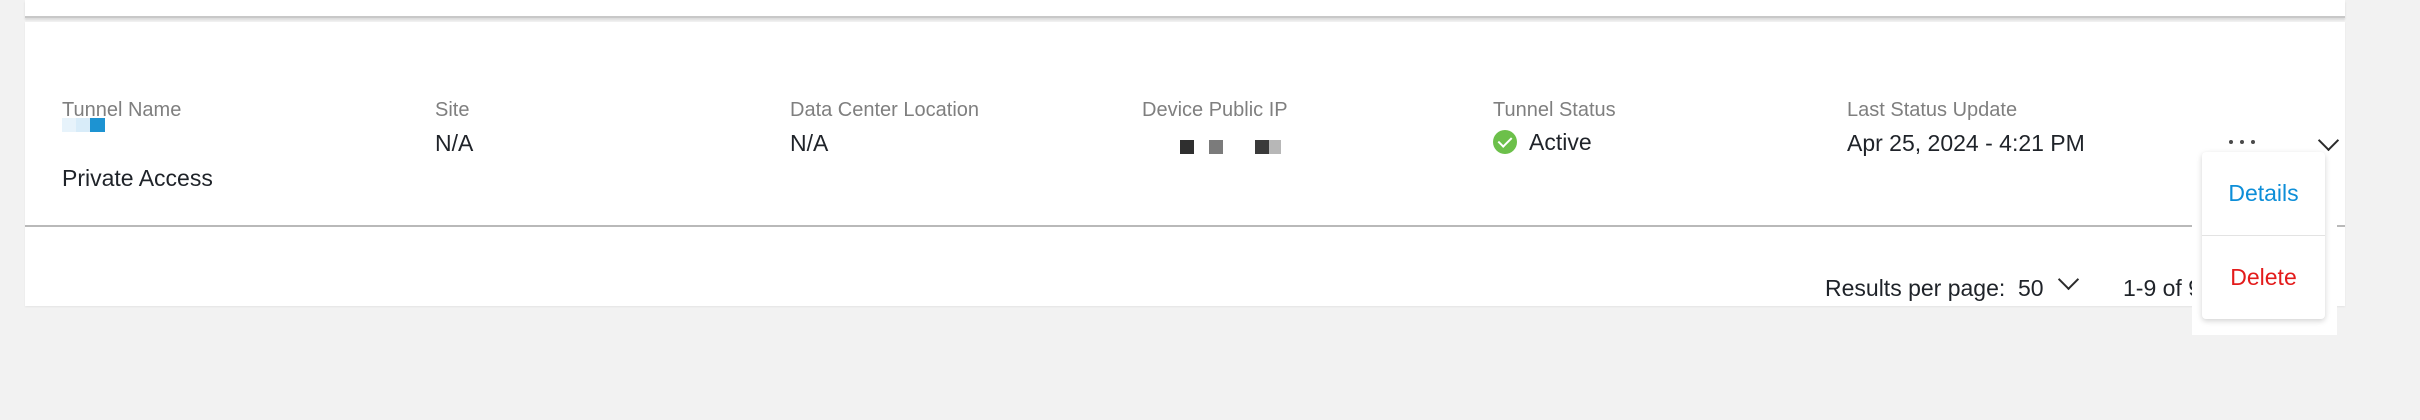  Describe the element at coordinates (1554, 110) in the screenshot. I see `header-tunnel-status: Tunnel Status` at that location.